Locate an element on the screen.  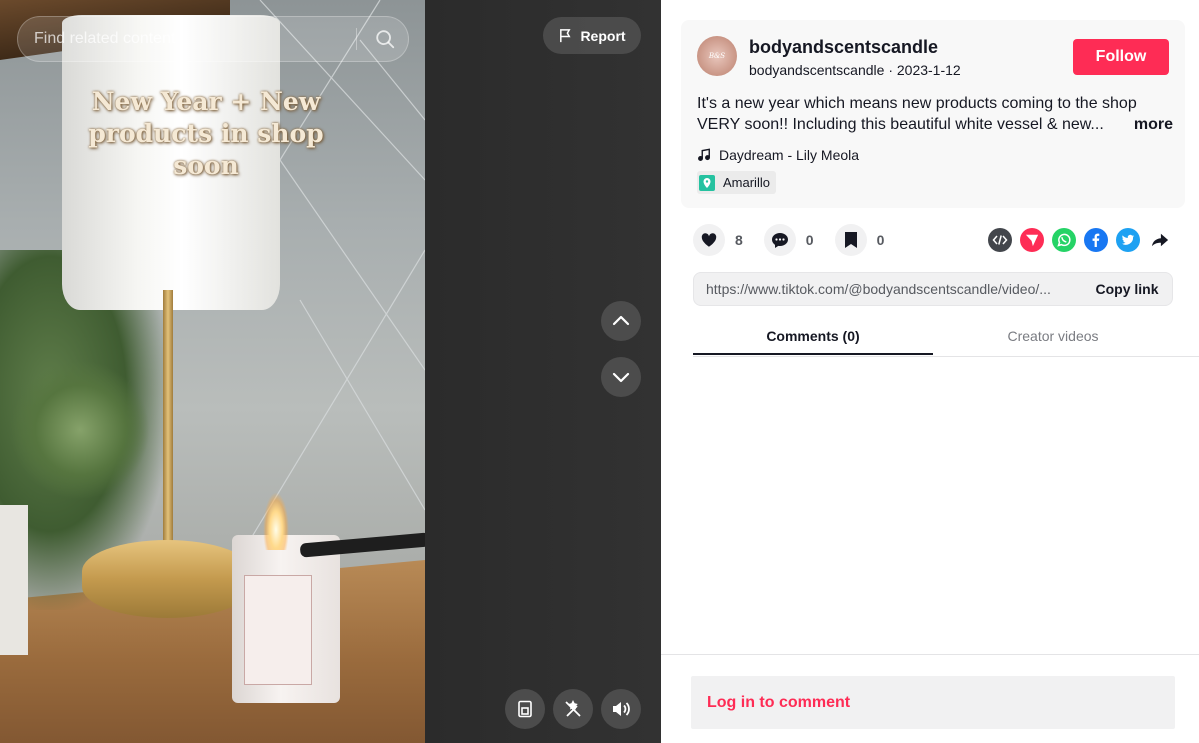
tab-creator-videos: Creator videos is located at coordinates (1053, 336).